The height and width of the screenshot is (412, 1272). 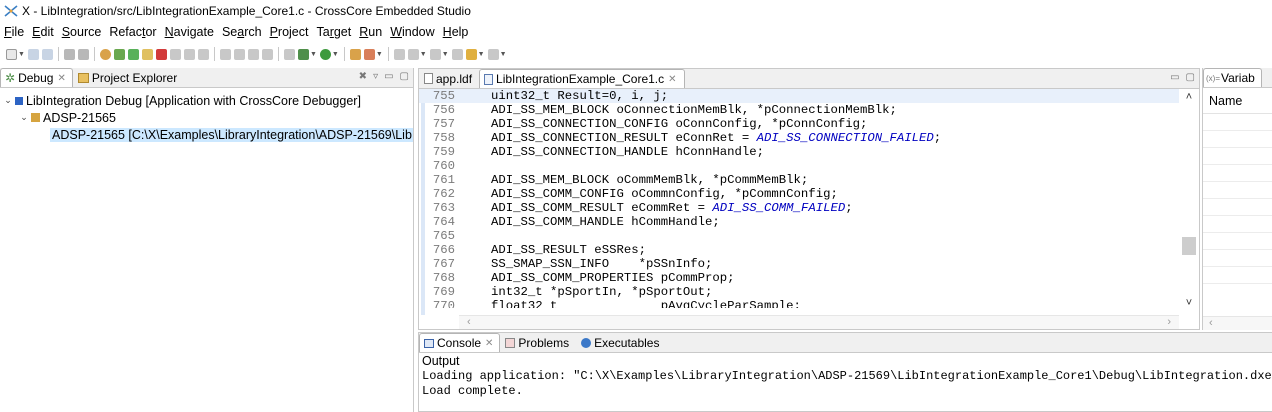 I want to click on tab-project-explorer: Project Explorer, so click(x=128, y=77).